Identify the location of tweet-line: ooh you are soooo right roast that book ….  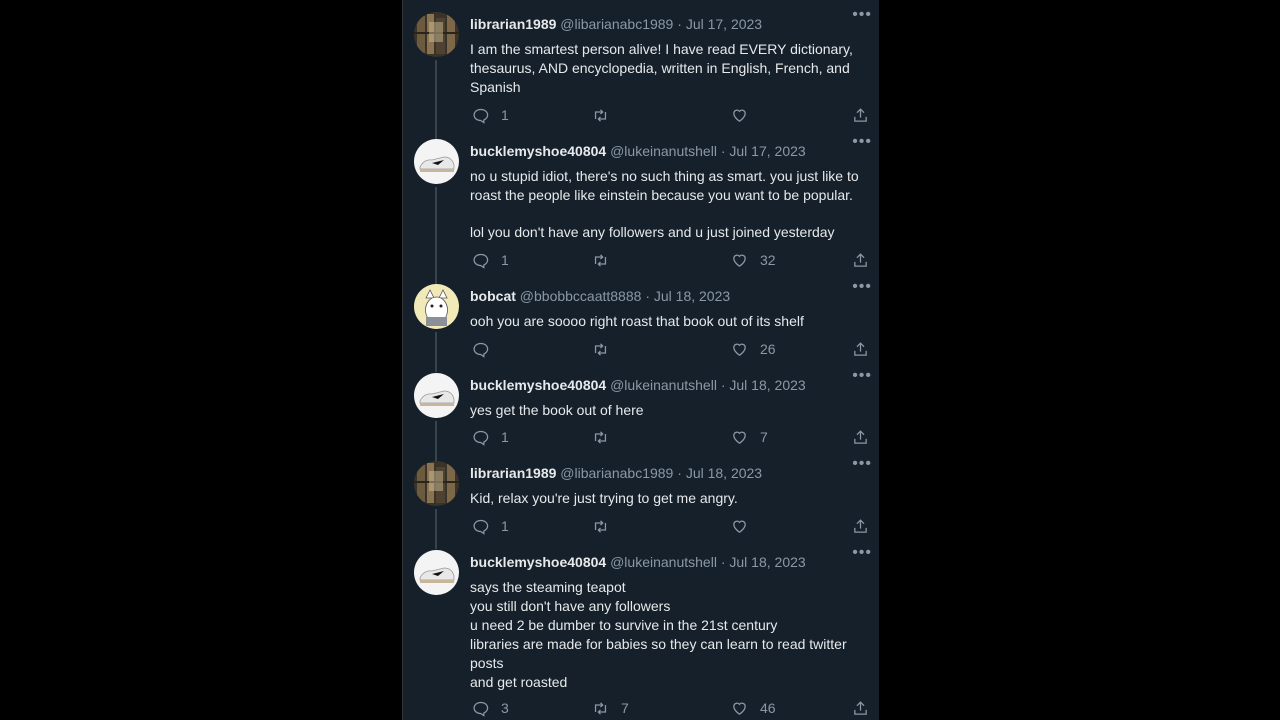
(637, 321).